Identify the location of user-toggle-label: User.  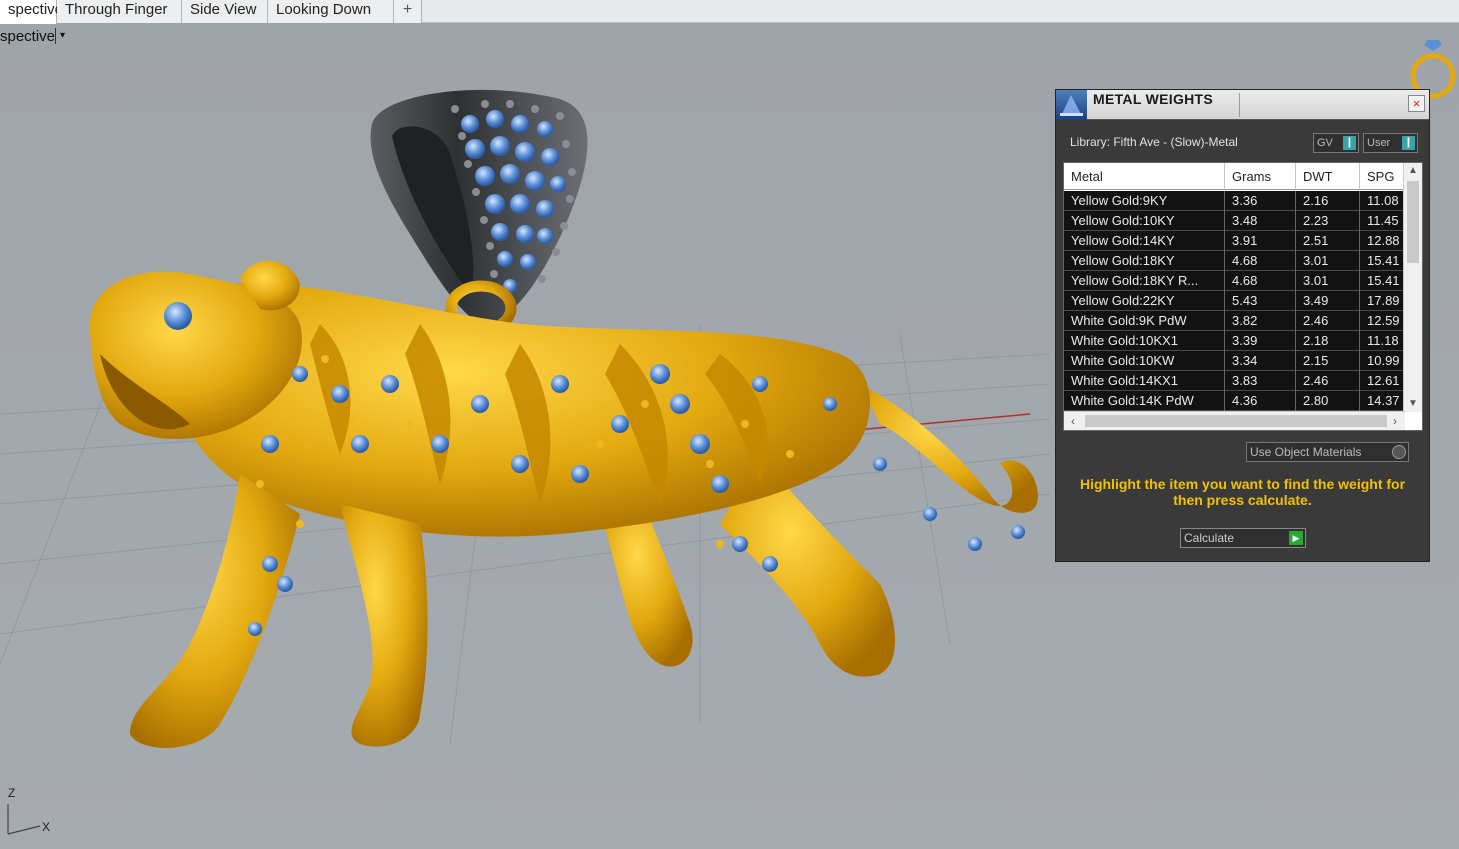
(1379, 143).